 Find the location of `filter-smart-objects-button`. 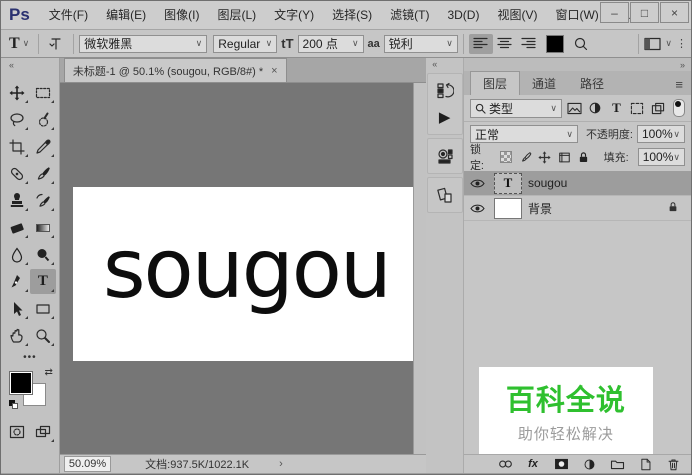

filter-smart-objects-button is located at coordinates (658, 108).